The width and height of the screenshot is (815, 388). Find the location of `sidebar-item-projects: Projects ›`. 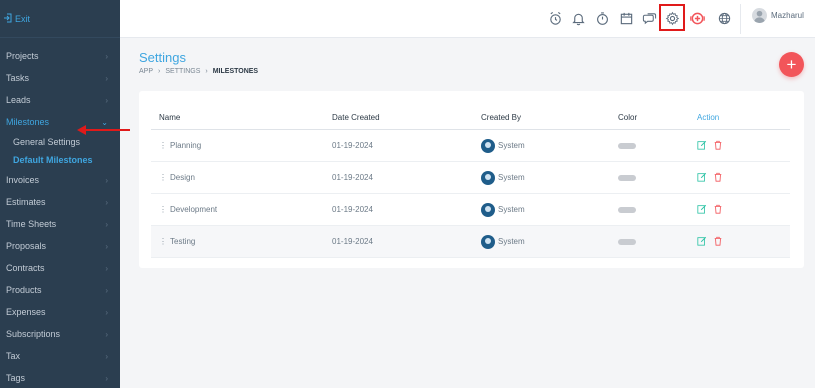

sidebar-item-projects: Projects › is located at coordinates (60, 56).